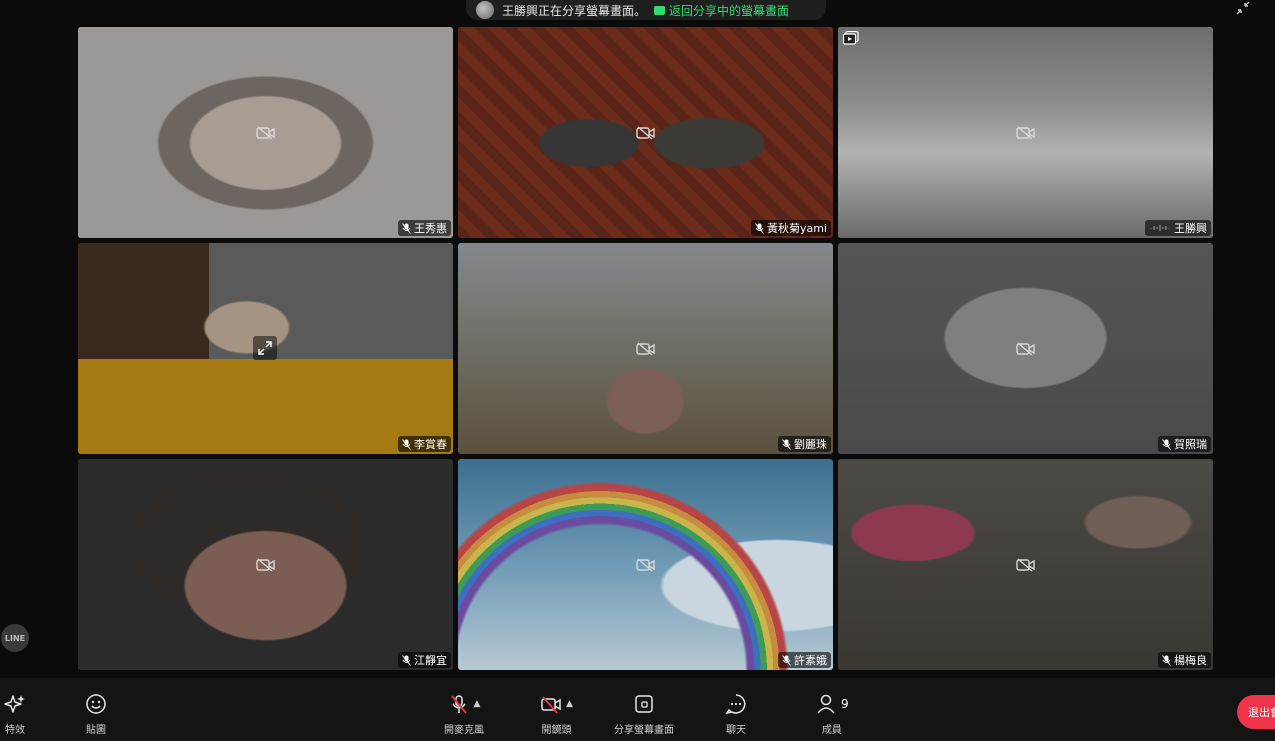  I want to click on person-icon, so click(826, 704).